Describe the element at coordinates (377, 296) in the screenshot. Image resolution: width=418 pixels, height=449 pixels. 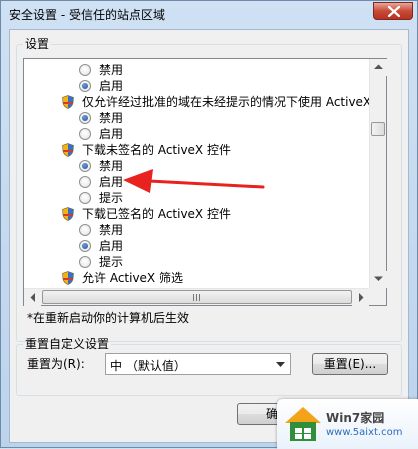
I see `scroll-corner` at that location.